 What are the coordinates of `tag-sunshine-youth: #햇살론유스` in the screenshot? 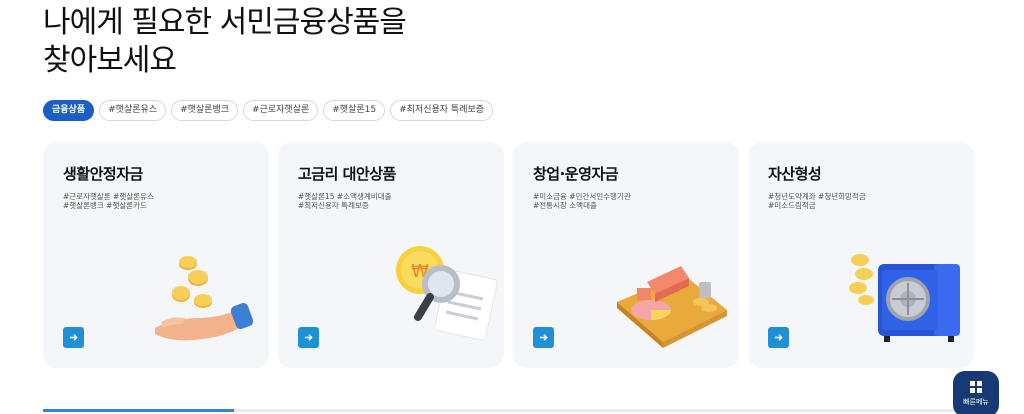 It's located at (133, 110).